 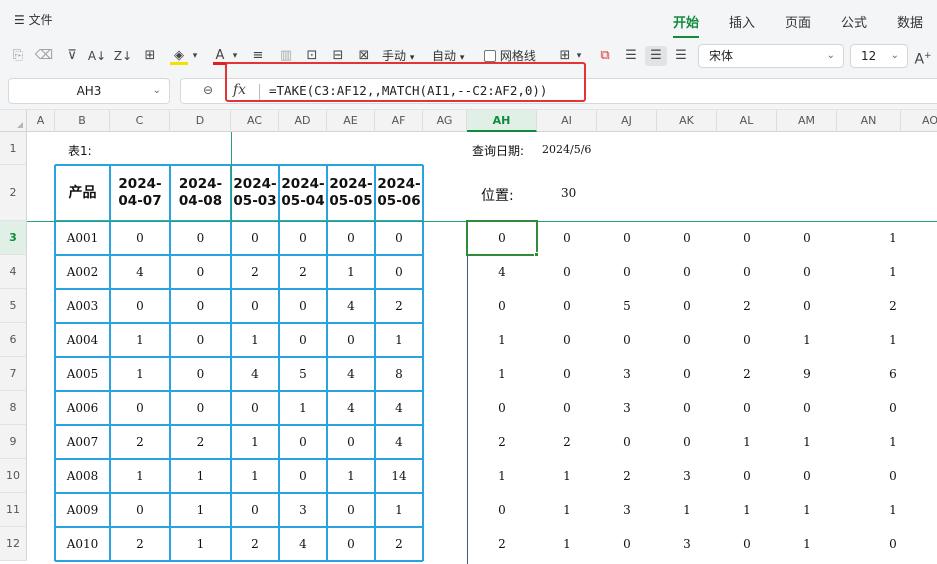 What do you see at coordinates (923, 57) in the screenshot?
I see `increase-font-size-icon: A+` at bounding box center [923, 57].